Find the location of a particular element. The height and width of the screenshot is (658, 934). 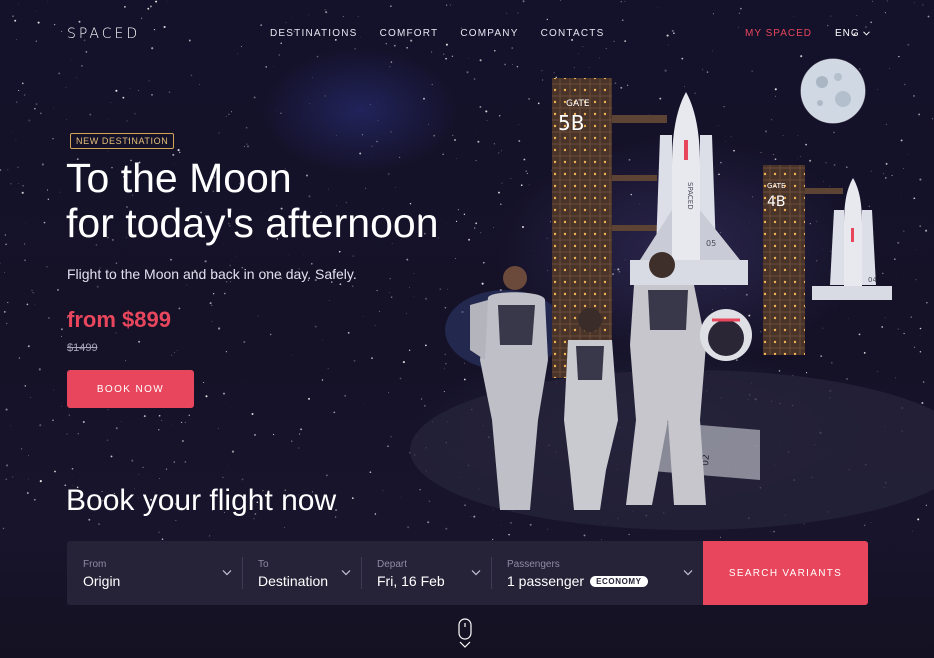

main-nav: DESTINATIONS COMFORT COMPANY CONTACTS is located at coordinates (437, 33).